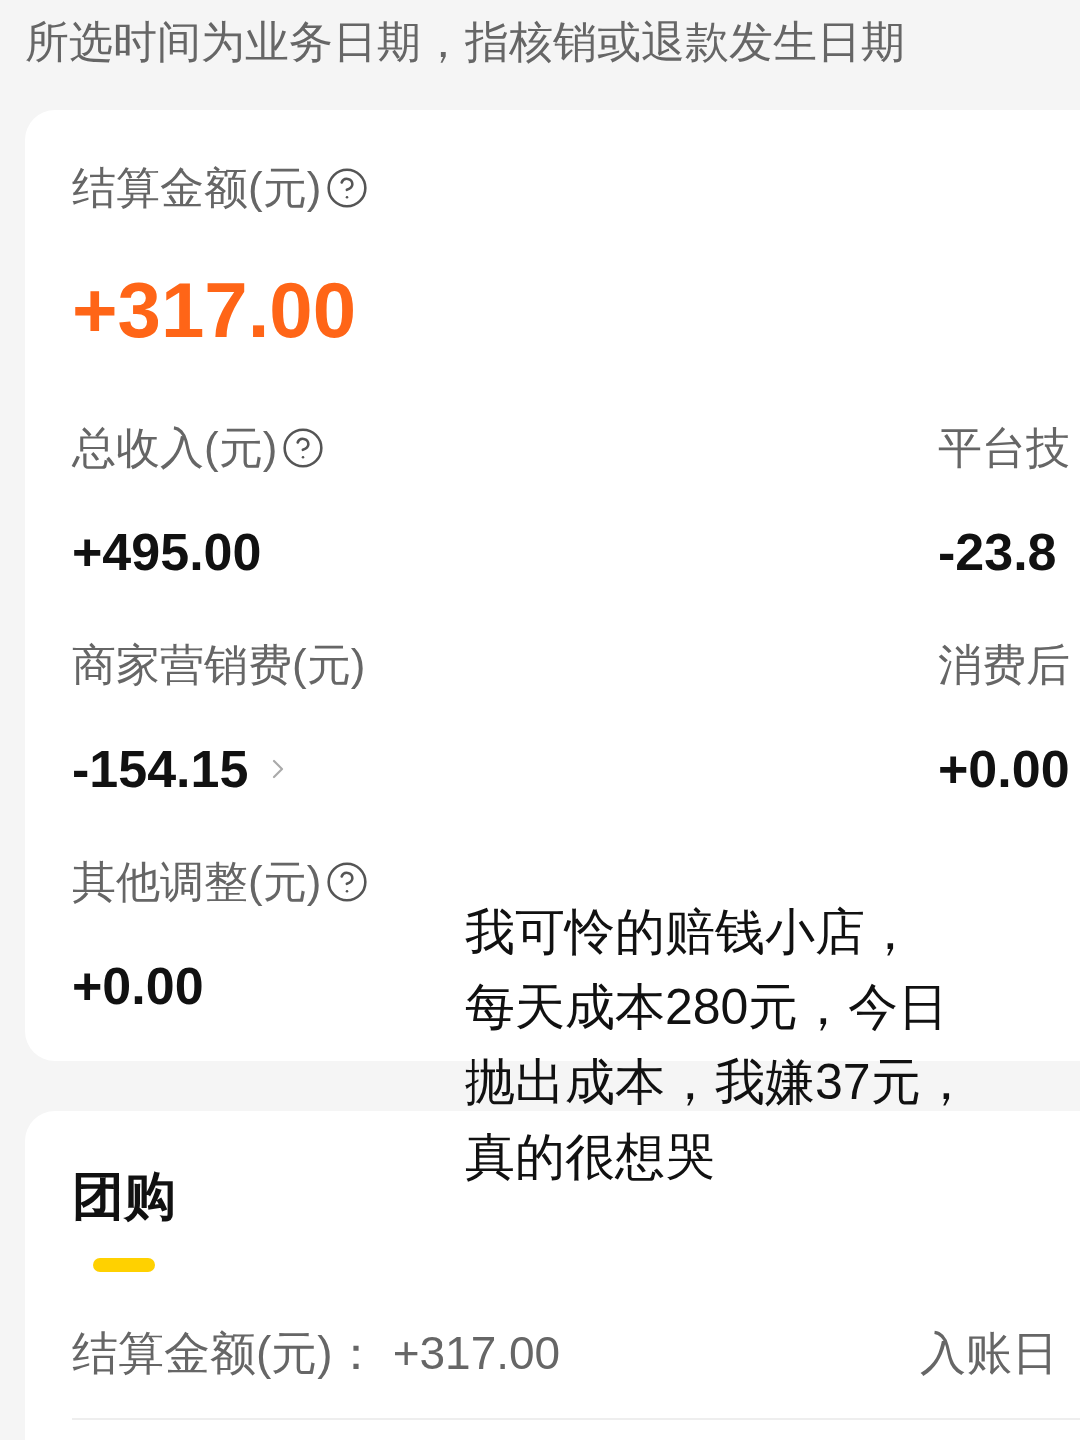  Describe the element at coordinates (465, 42) in the screenshot. I see `notice-text: 所选时间为业务日期，指核销或退款发生日期` at that location.